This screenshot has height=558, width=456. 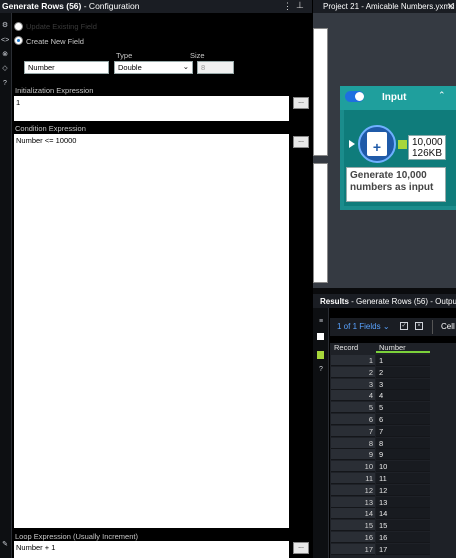 What do you see at coordinates (300, 5) in the screenshot?
I see `pin-icon: ⊥` at bounding box center [300, 5].